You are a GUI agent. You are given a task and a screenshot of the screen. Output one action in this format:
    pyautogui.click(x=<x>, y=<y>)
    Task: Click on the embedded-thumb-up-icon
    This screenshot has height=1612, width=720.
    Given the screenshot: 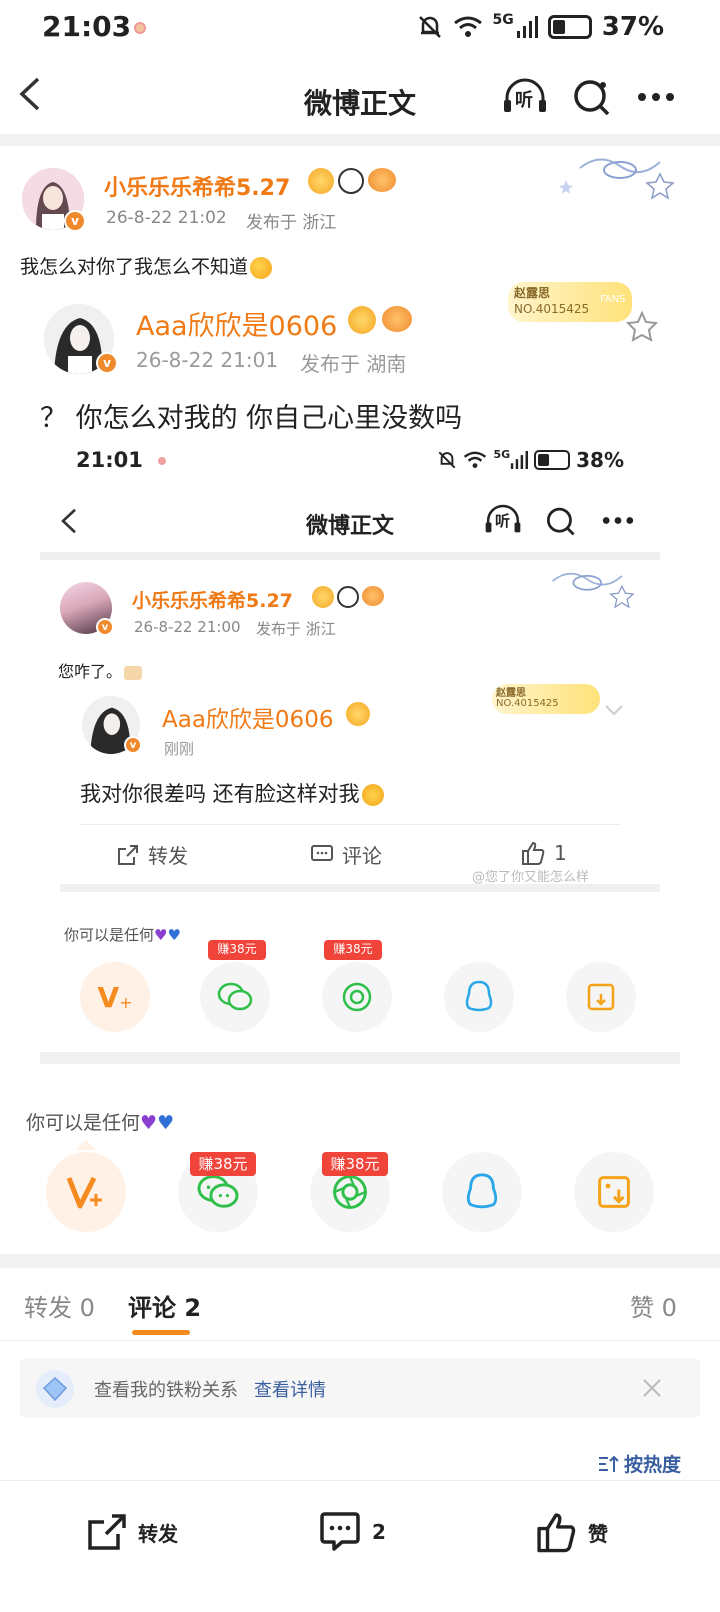 What is the action you would take?
    pyautogui.click(x=533, y=853)
    